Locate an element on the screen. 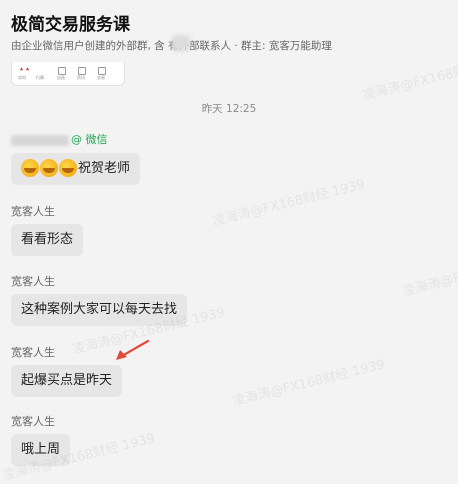  message-text: 这种案例大家可以每天去找 is located at coordinates (99, 309).